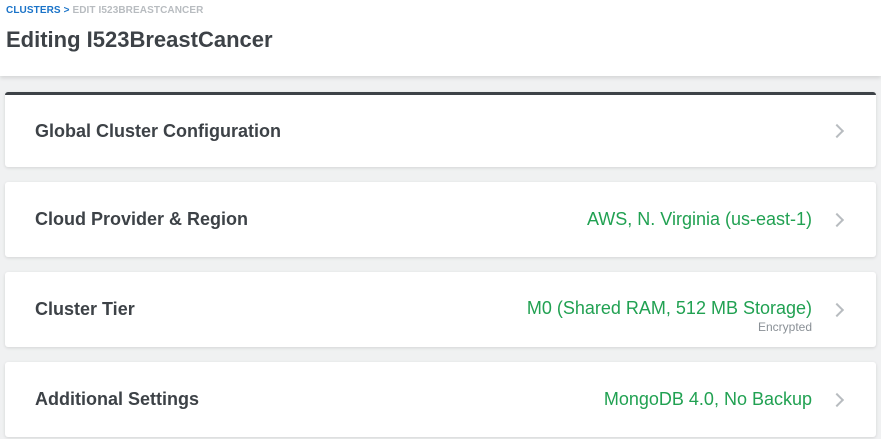 The image size is (881, 439). What do you see at coordinates (707, 399) in the screenshot?
I see `section-value: MongoDB 4.0, No Backup` at bounding box center [707, 399].